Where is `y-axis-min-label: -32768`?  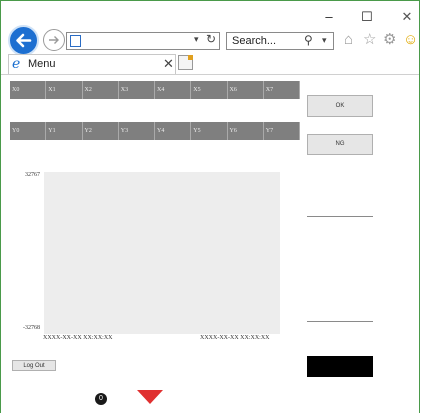 y-axis-min-label: -32768 is located at coordinates (31, 328).